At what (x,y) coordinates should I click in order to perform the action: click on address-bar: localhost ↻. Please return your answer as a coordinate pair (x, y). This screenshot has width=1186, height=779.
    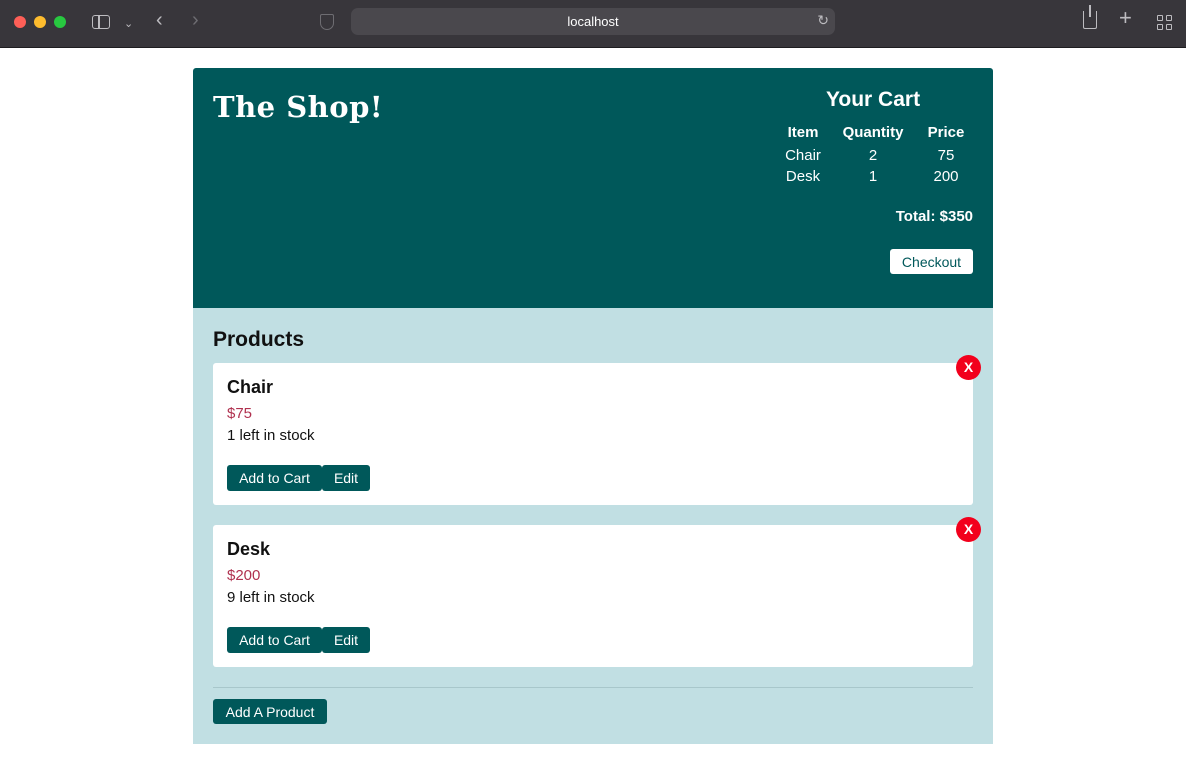
    Looking at the image, I should click on (593, 21).